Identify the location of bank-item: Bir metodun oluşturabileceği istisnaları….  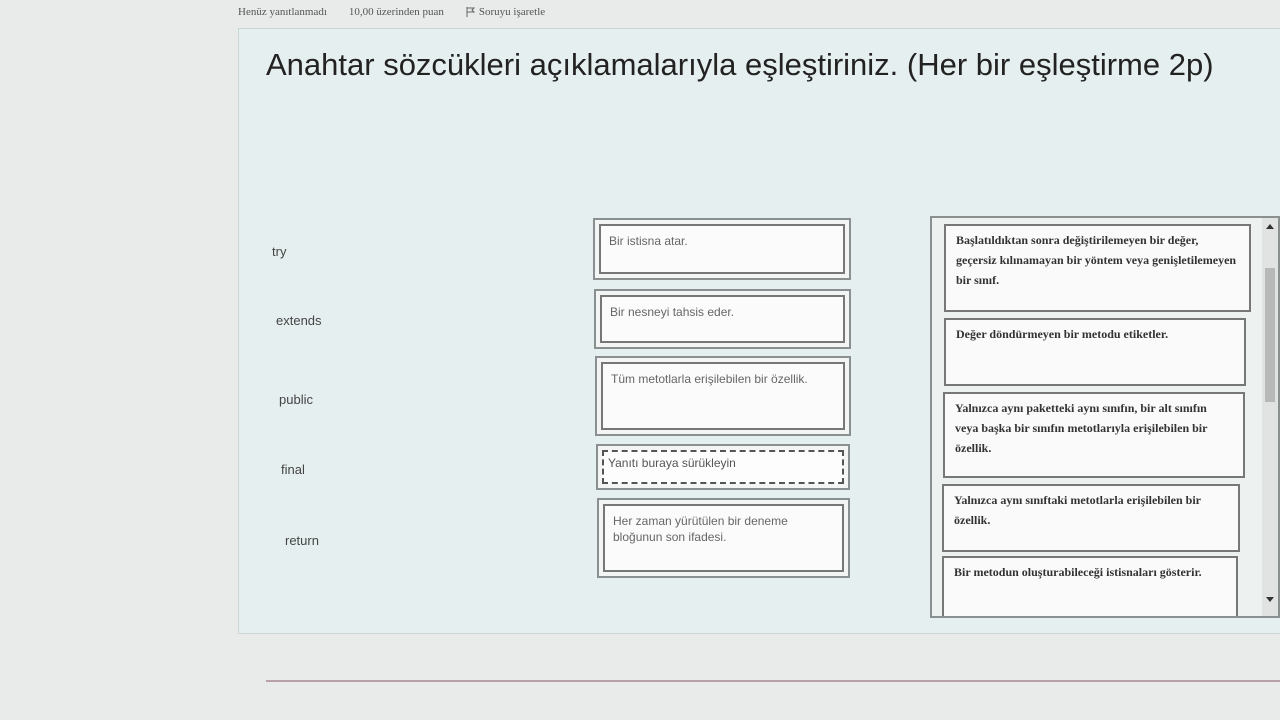
(1090, 586).